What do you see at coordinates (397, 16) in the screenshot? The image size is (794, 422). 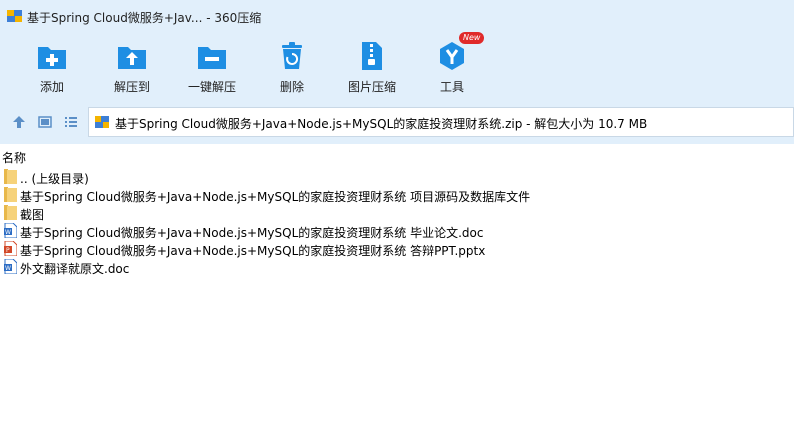 I see `title-bar: 基于Spring Cloud微服务+Jav... - 360压缩` at bounding box center [397, 16].